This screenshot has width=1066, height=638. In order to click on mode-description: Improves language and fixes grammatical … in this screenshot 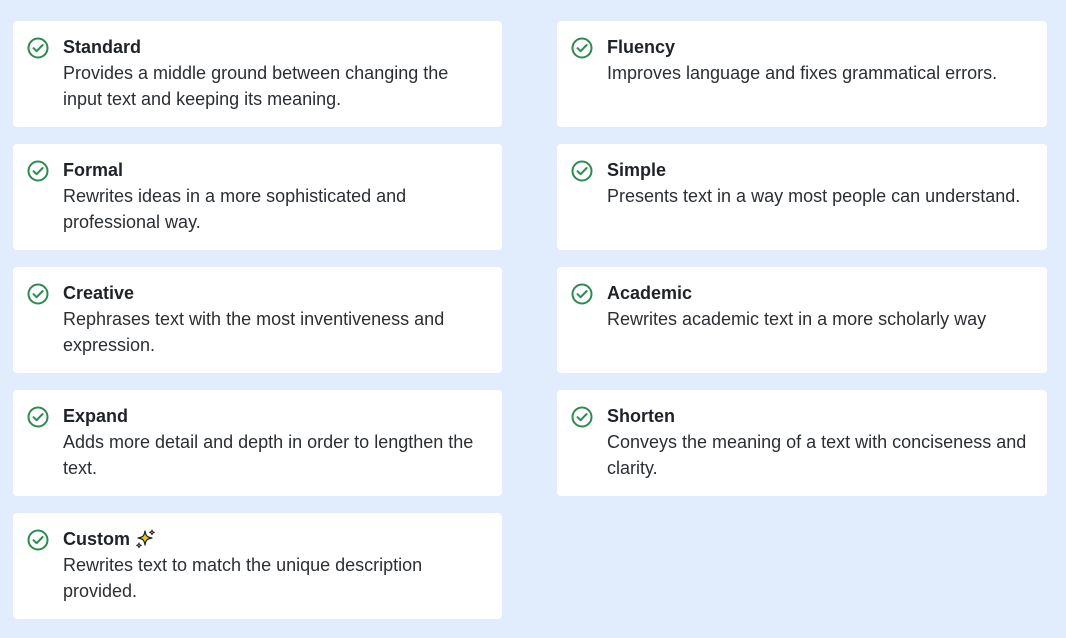, I will do `click(802, 73)`.